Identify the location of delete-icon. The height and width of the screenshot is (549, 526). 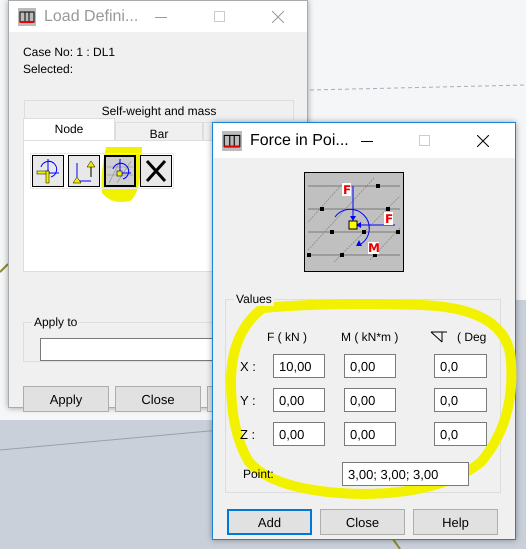
(156, 171).